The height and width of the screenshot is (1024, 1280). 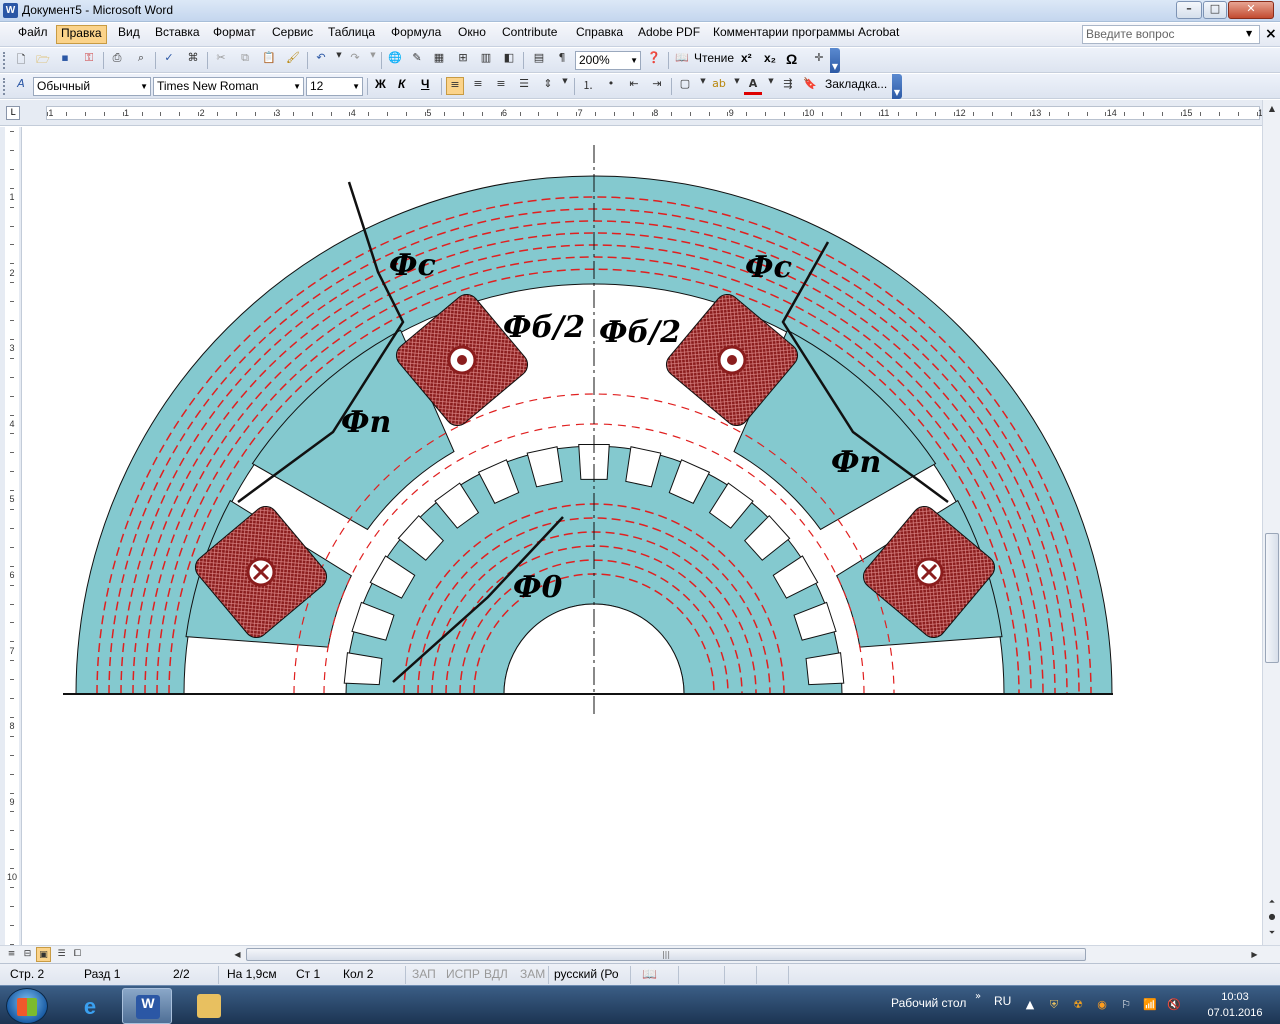 I want to click on scroll-up-icon: ▲, so click(x=1272, y=109).